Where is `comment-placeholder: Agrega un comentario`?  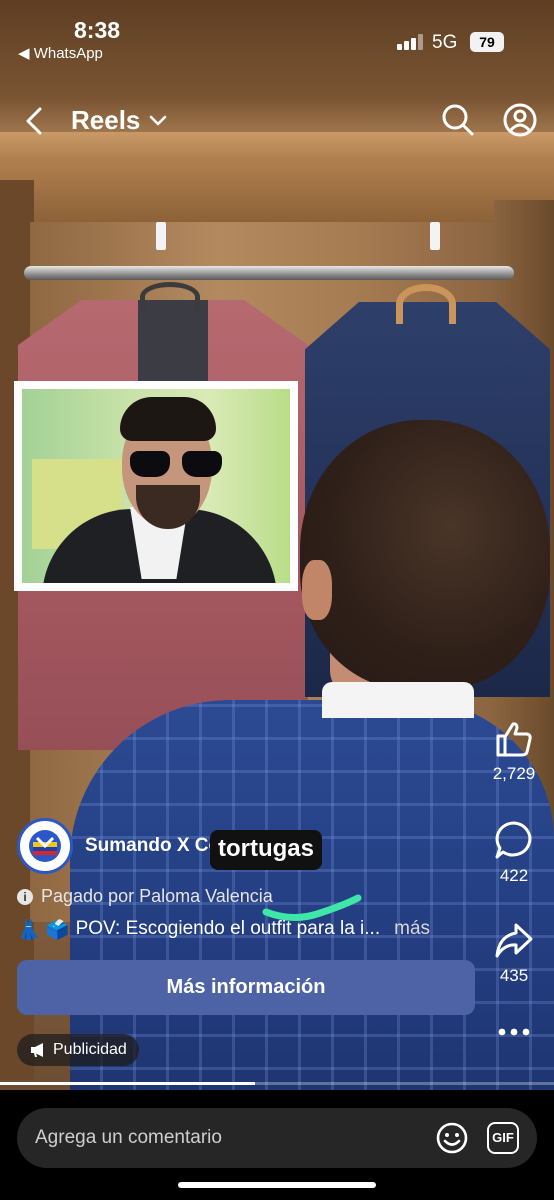
comment-placeholder: Agrega un comentario is located at coordinates (128, 1137).